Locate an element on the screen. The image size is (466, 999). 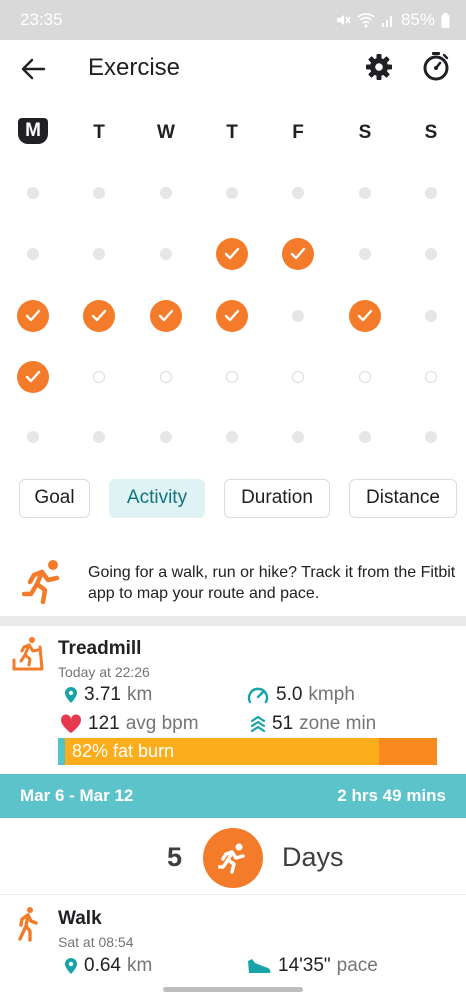
exercise-name: Walk is located at coordinates (80, 918).